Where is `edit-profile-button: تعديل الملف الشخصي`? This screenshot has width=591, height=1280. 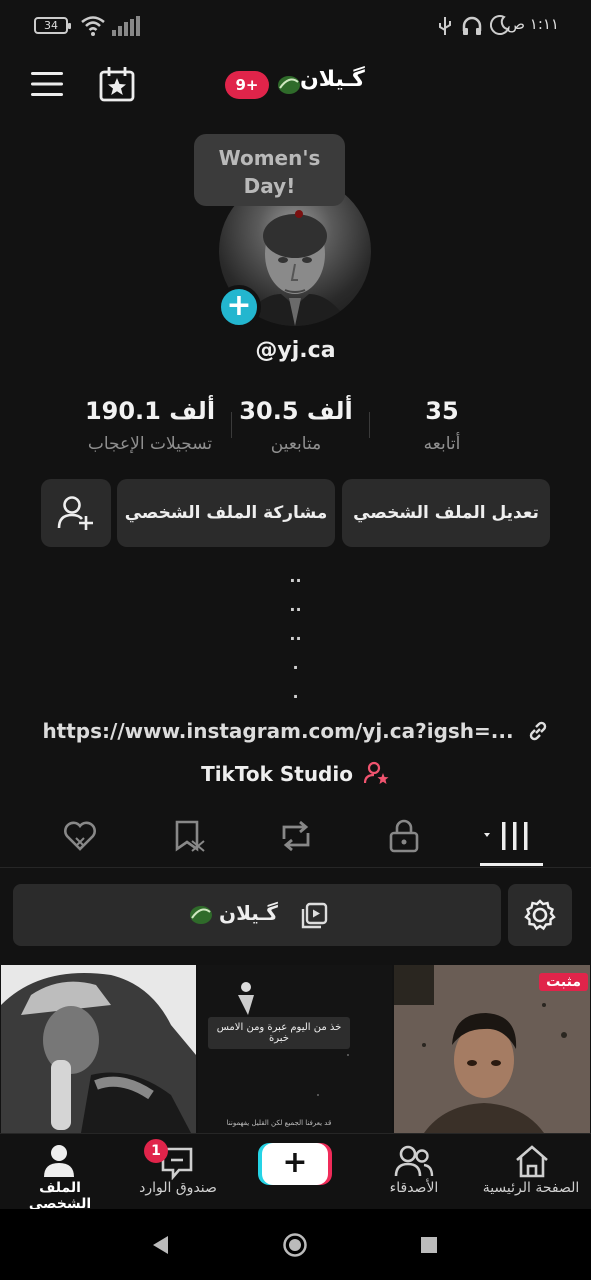
edit-profile-button: تعديل الملف الشخصي is located at coordinates (446, 513).